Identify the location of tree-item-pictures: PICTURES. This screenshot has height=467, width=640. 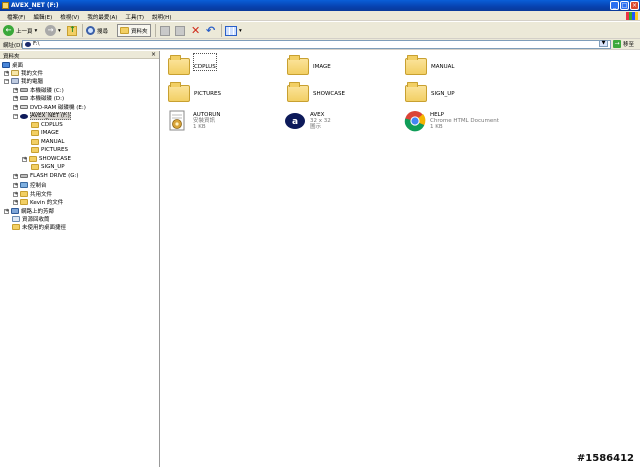
(49, 150).